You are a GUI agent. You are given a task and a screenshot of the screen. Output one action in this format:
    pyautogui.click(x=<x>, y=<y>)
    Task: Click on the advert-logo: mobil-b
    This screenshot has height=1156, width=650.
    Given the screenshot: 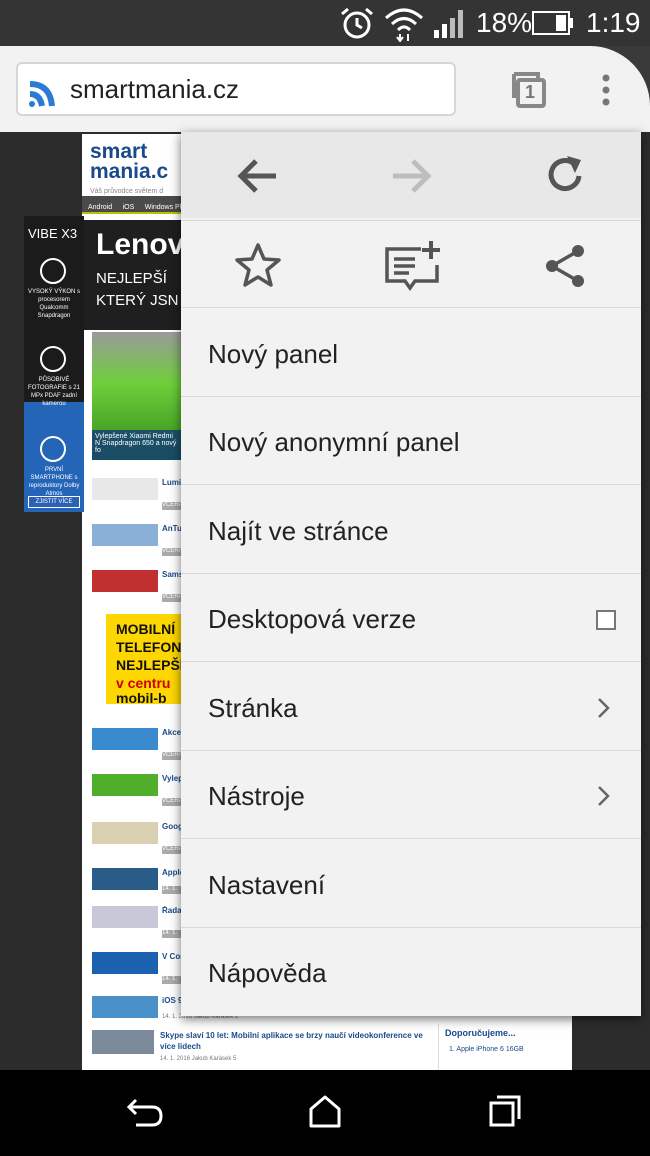 What is the action you would take?
    pyautogui.click(x=141, y=698)
    